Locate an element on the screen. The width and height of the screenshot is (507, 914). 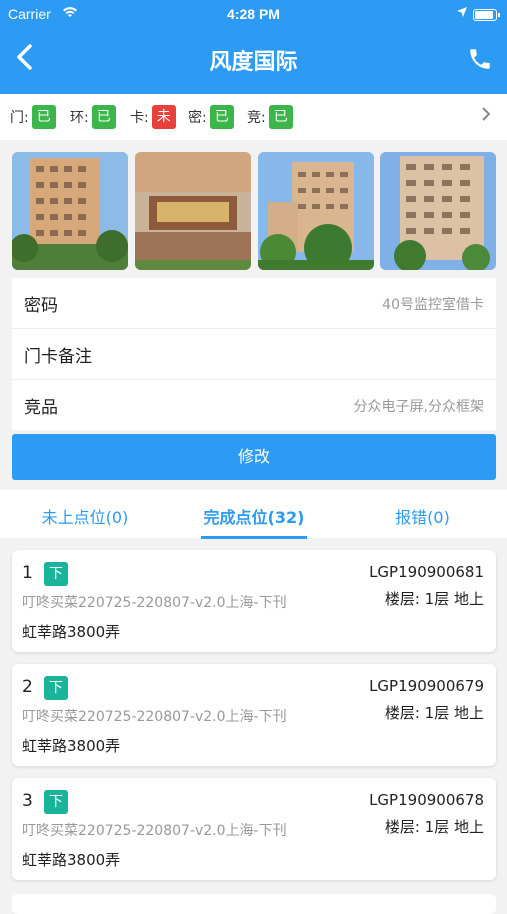
nav-bar: 风度国际 is located at coordinates (253, 60).